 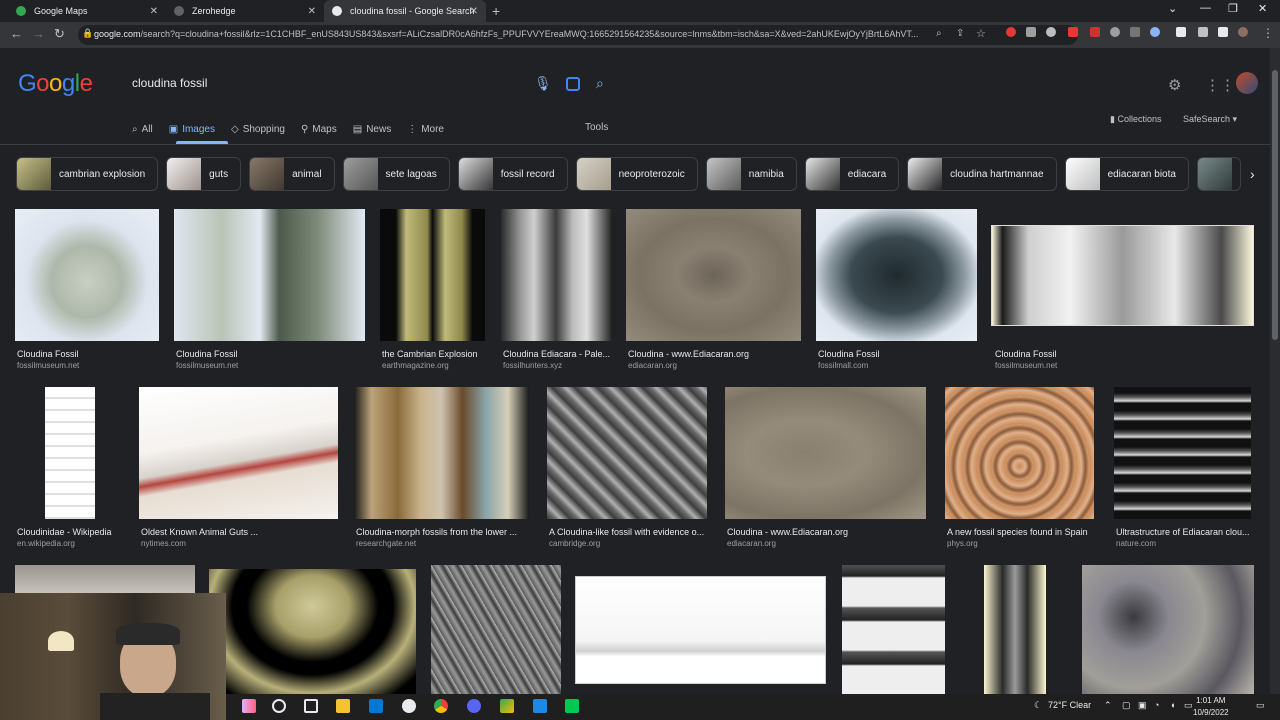 What do you see at coordinates (573, 84) in the screenshot?
I see `camera-lens-icon` at bounding box center [573, 84].